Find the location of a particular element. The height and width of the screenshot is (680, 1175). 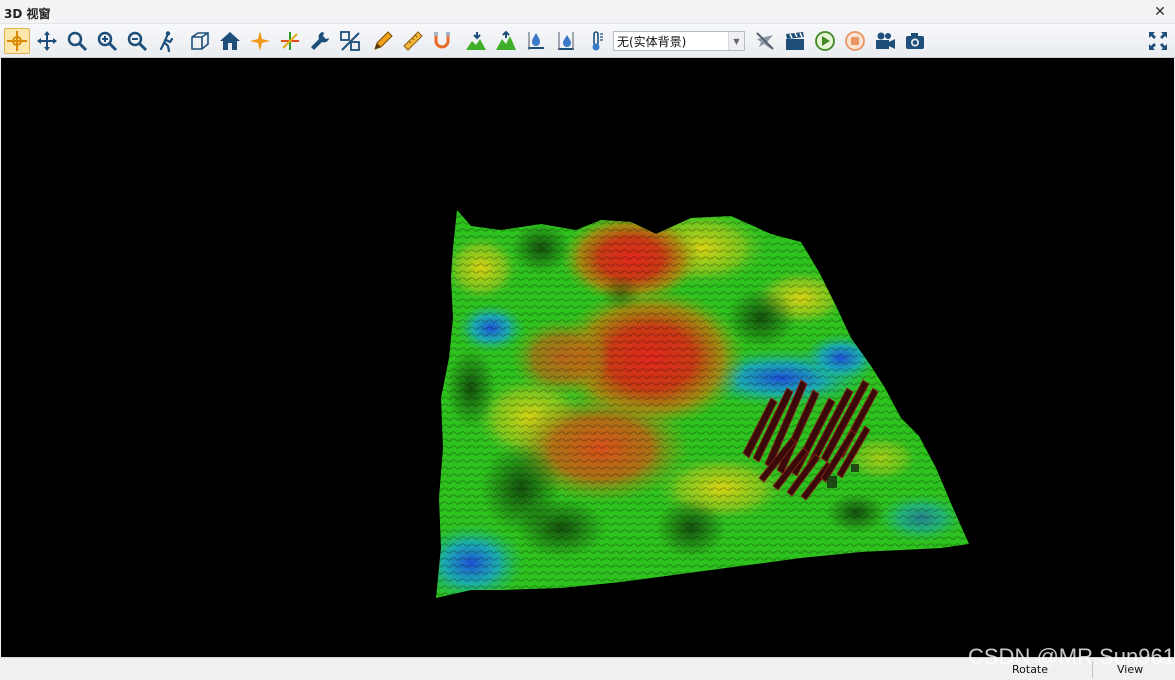

zoom-in-button is located at coordinates (107, 41).